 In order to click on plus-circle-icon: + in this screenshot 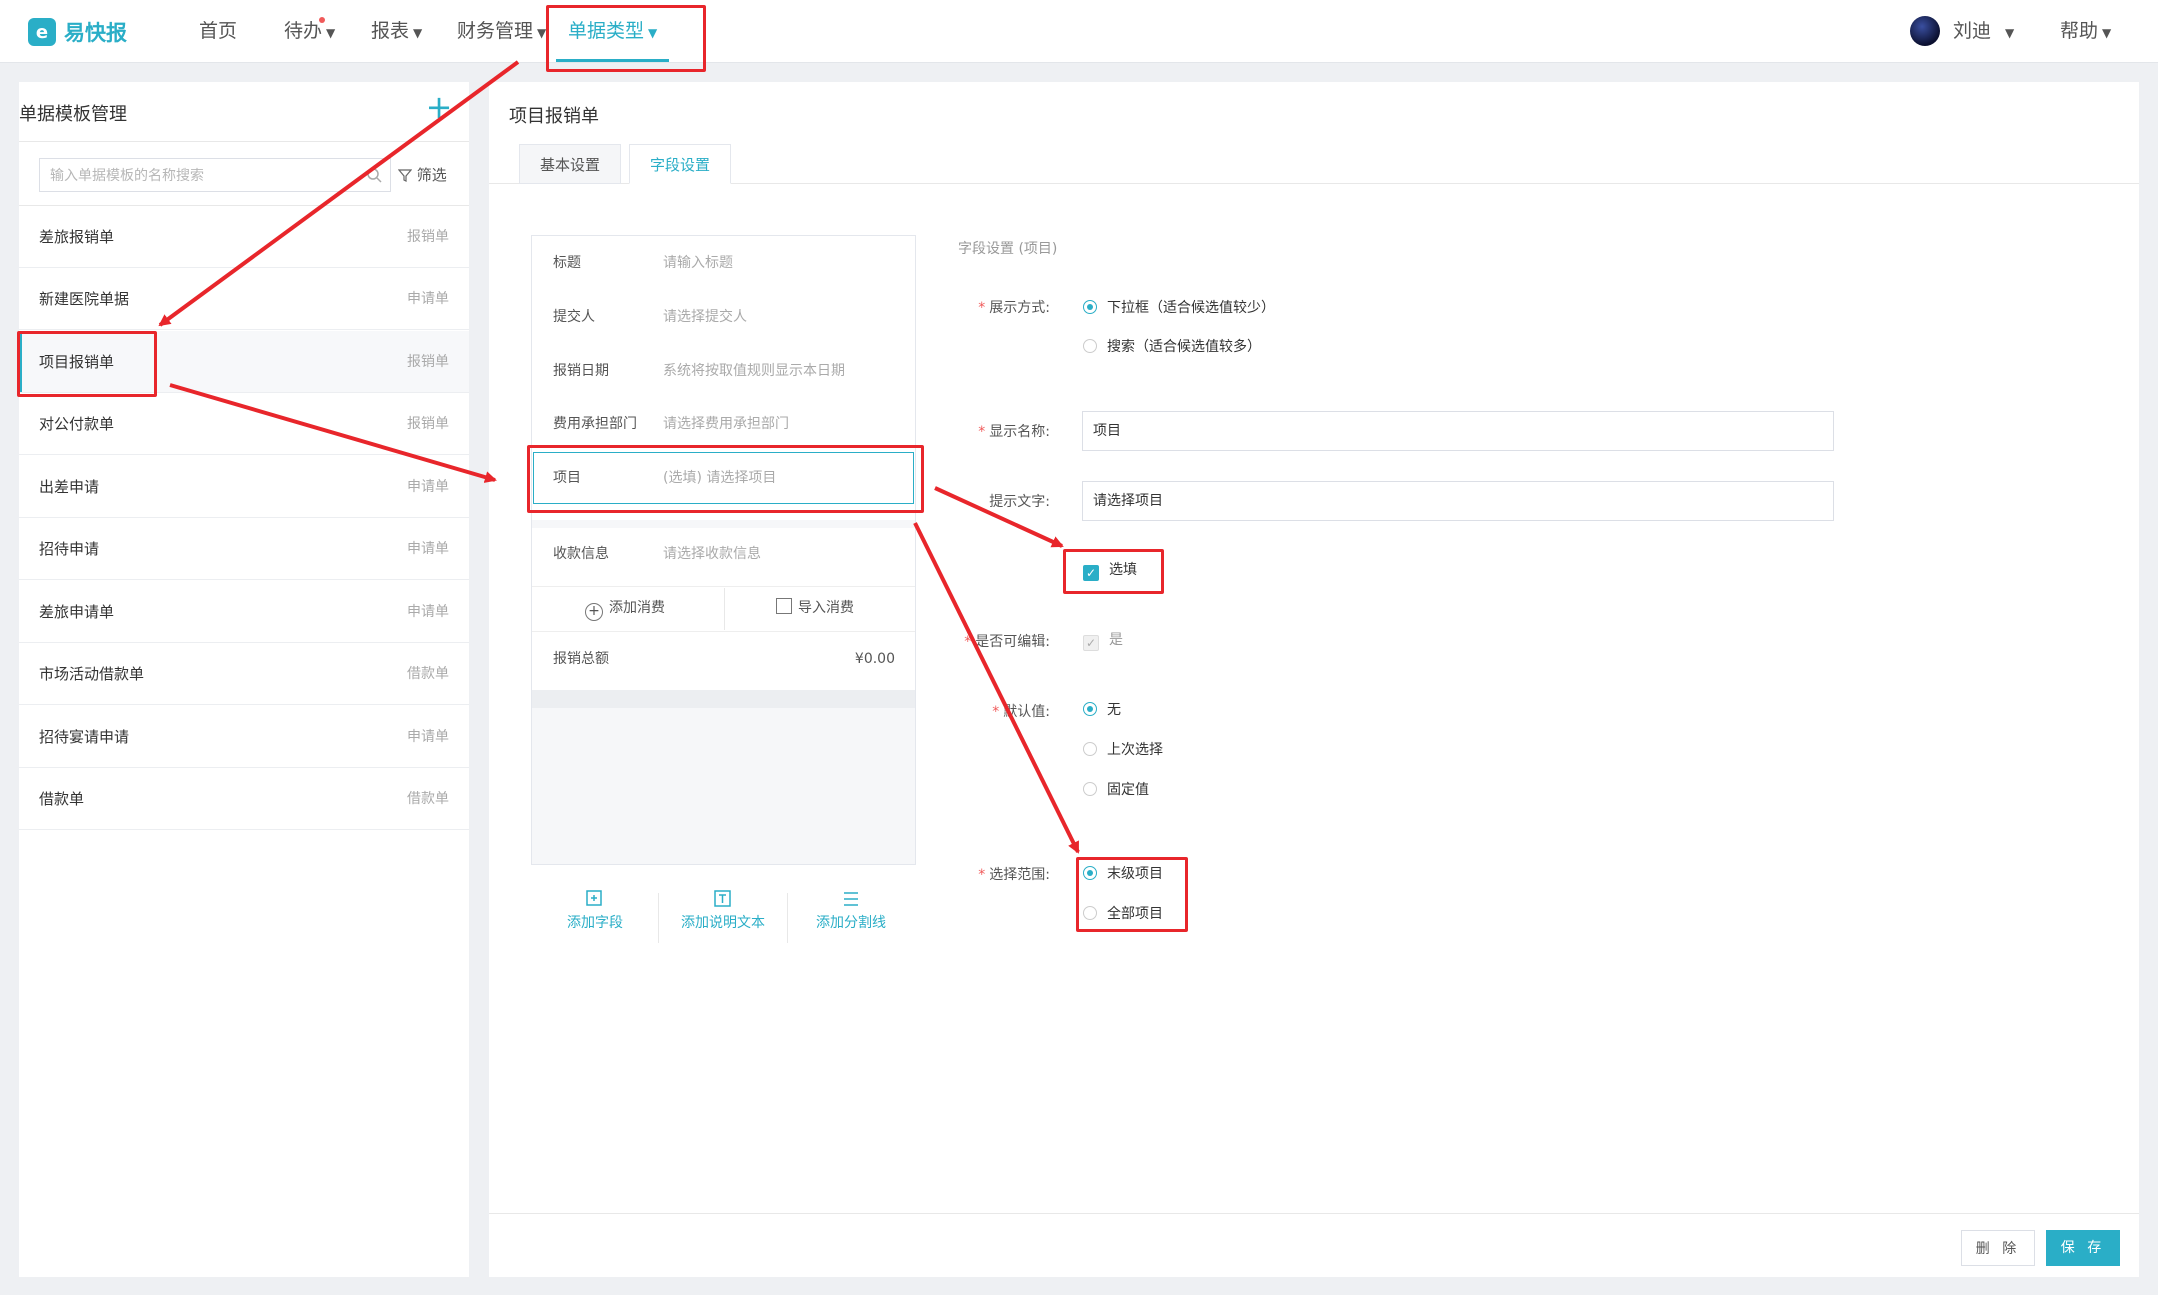, I will do `click(594, 612)`.